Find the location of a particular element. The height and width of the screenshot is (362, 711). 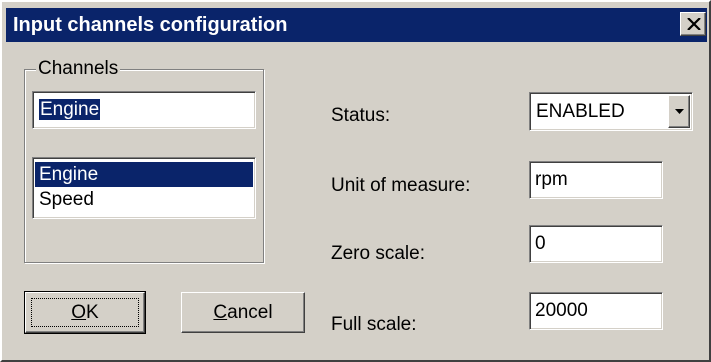

ok-button-label: OK is located at coordinates (85, 313).